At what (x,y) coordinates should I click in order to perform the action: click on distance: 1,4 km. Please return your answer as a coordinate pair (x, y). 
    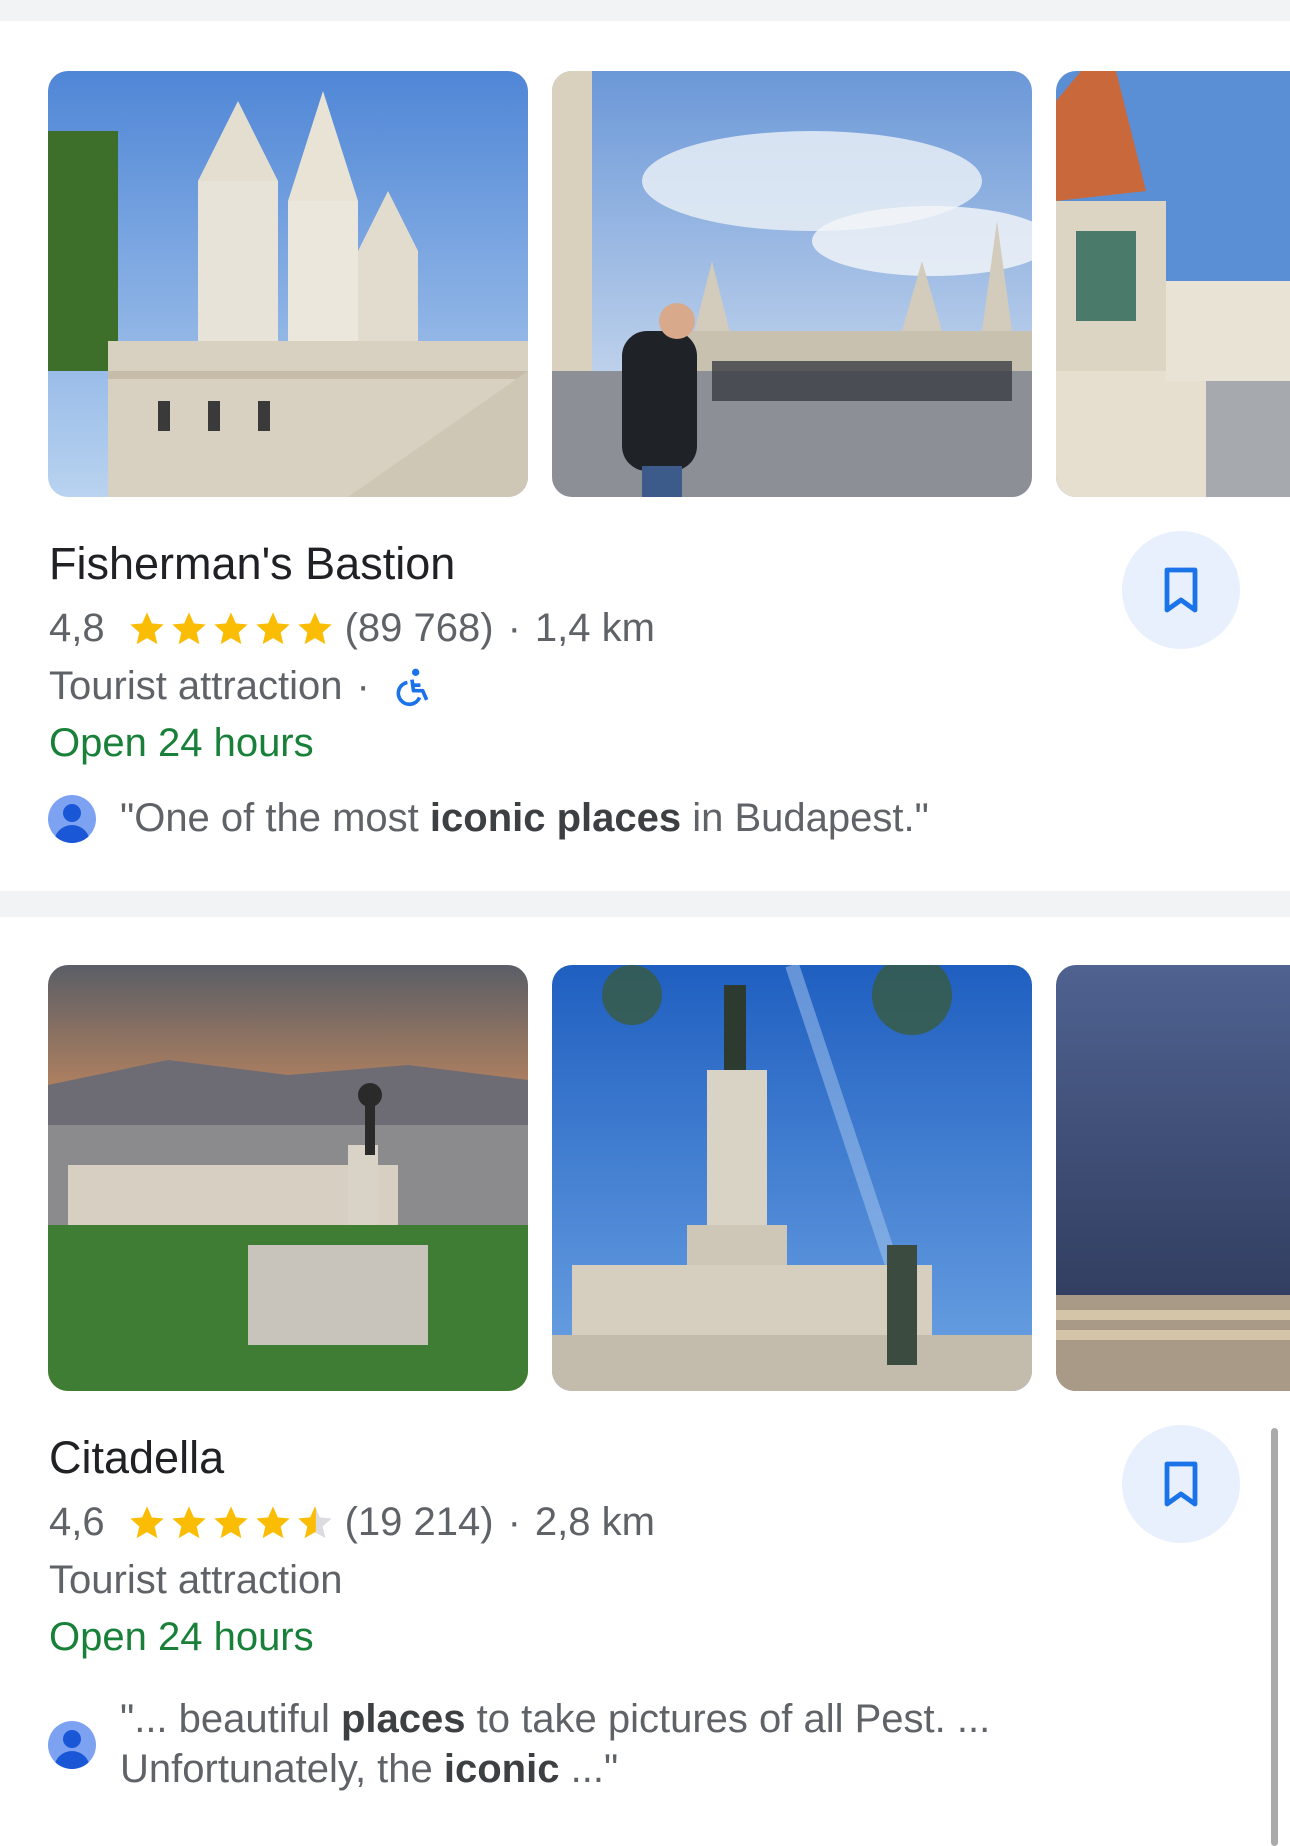
    Looking at the image, I should click on (594, 628).